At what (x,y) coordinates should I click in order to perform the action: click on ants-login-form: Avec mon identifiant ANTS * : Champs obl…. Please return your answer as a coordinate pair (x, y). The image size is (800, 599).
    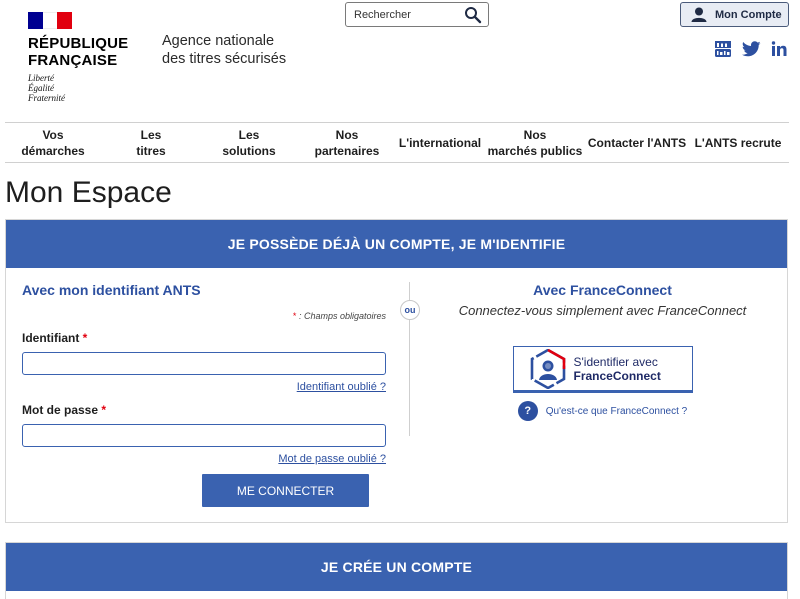
    Looking at the image, I should click on (204, 373).